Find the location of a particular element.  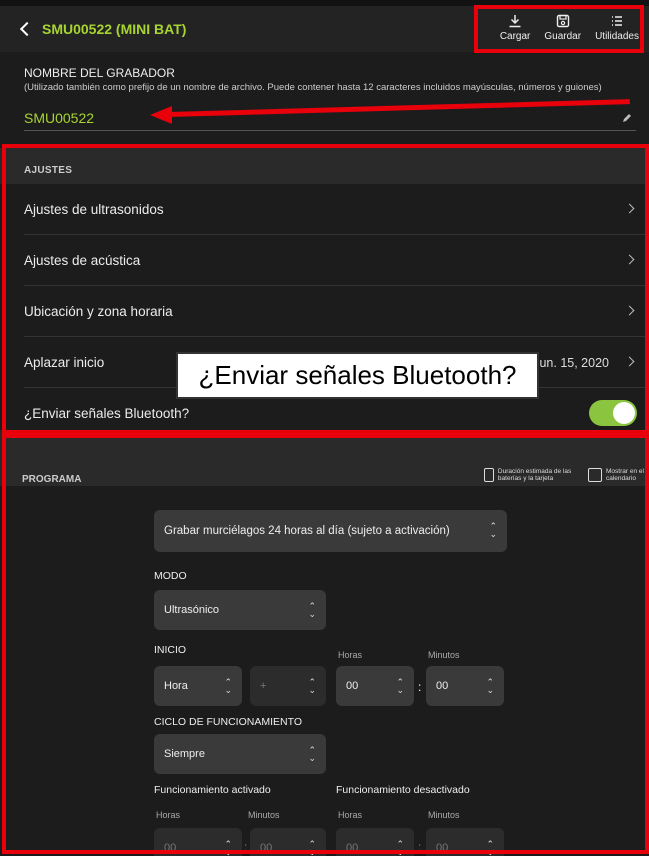

toolbar: Cargar Guardar Utilidades is located at coordinates (569, 28).